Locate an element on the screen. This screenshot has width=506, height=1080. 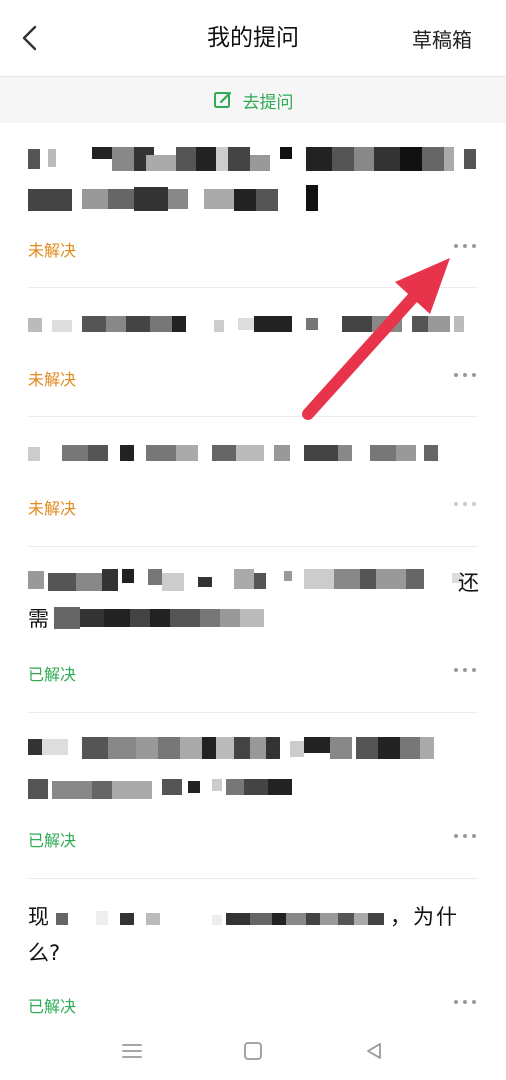
back-button is located at coordinates (30, 38).